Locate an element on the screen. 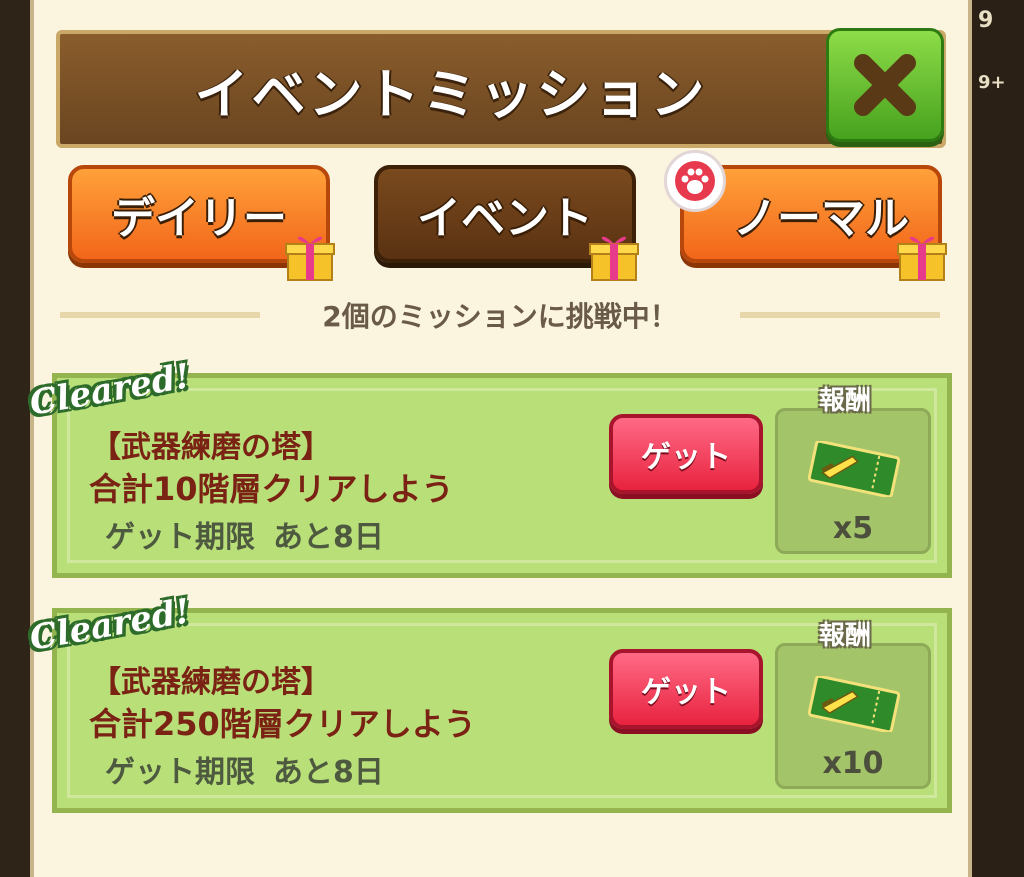 This screenshot has height=877, width=1024. tab-event-label: イベント is located at coordinates (505, 218).